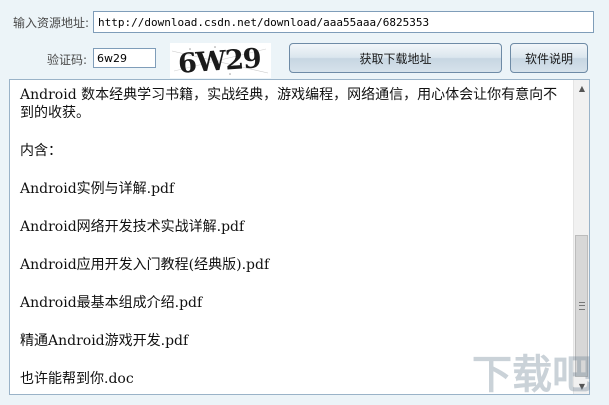  I want to click on list-item: Android应用开发入门教程(经典版).pdf, so click(145, 265).